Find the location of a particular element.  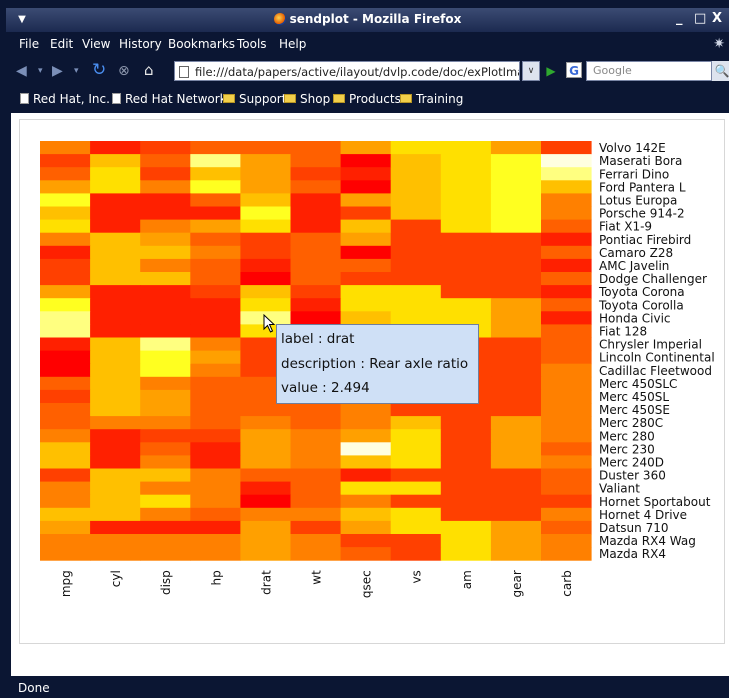

heatmap-cell-merc-240d-mpg is located at coordinates (65, 462).